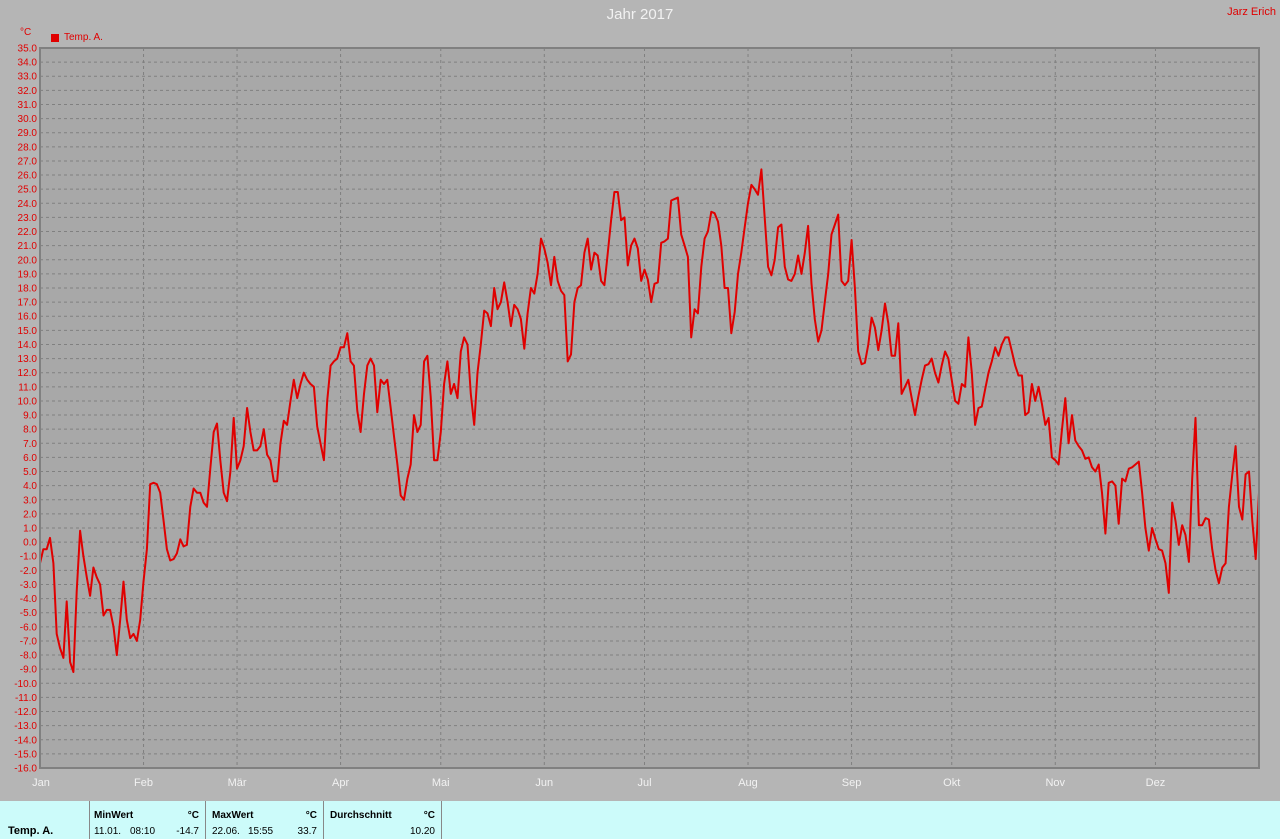 This screenshot has height=839, width=1280. What do you see at coordinates (28, 176) in the screenshot?
I see `y-tick-label: 26.0` at bounding box center [28, 176].